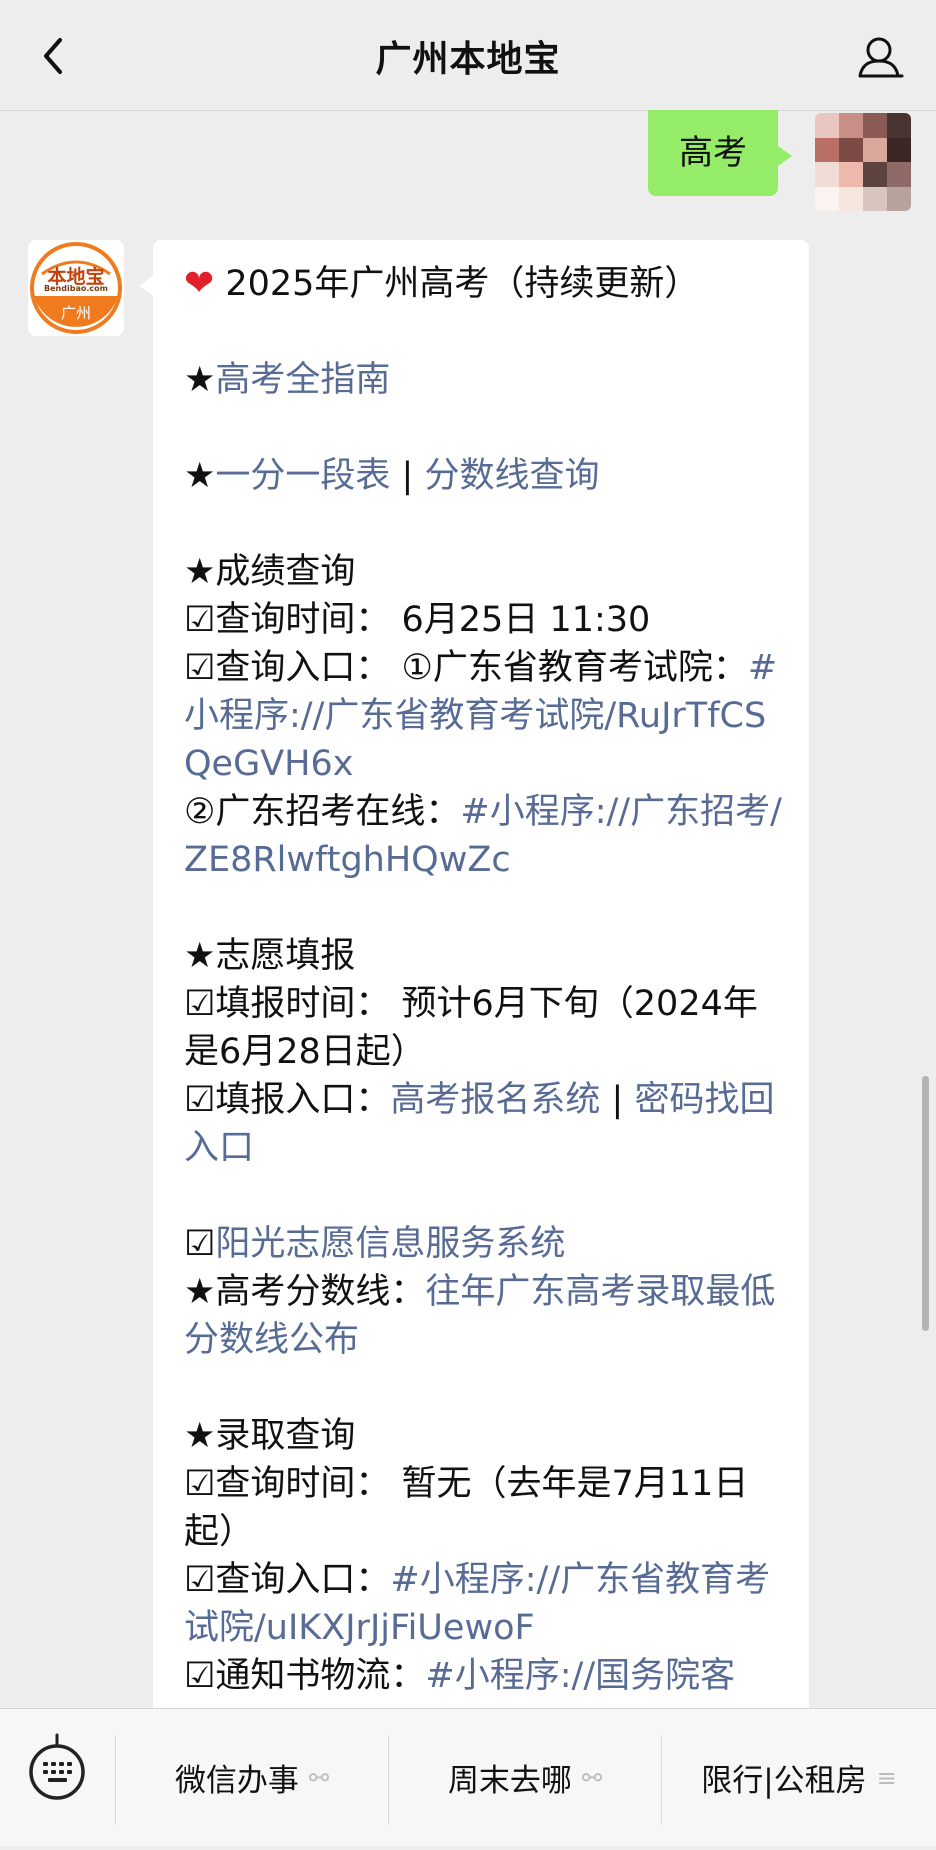 The image size is (936, 1850). What do you see at coordinates (471, 1028) in the screenshot?
I see `volunteer-time: 填报时间： 预计6月下旬（2024年是6月28日起）` at bounding box center [471, 1028].